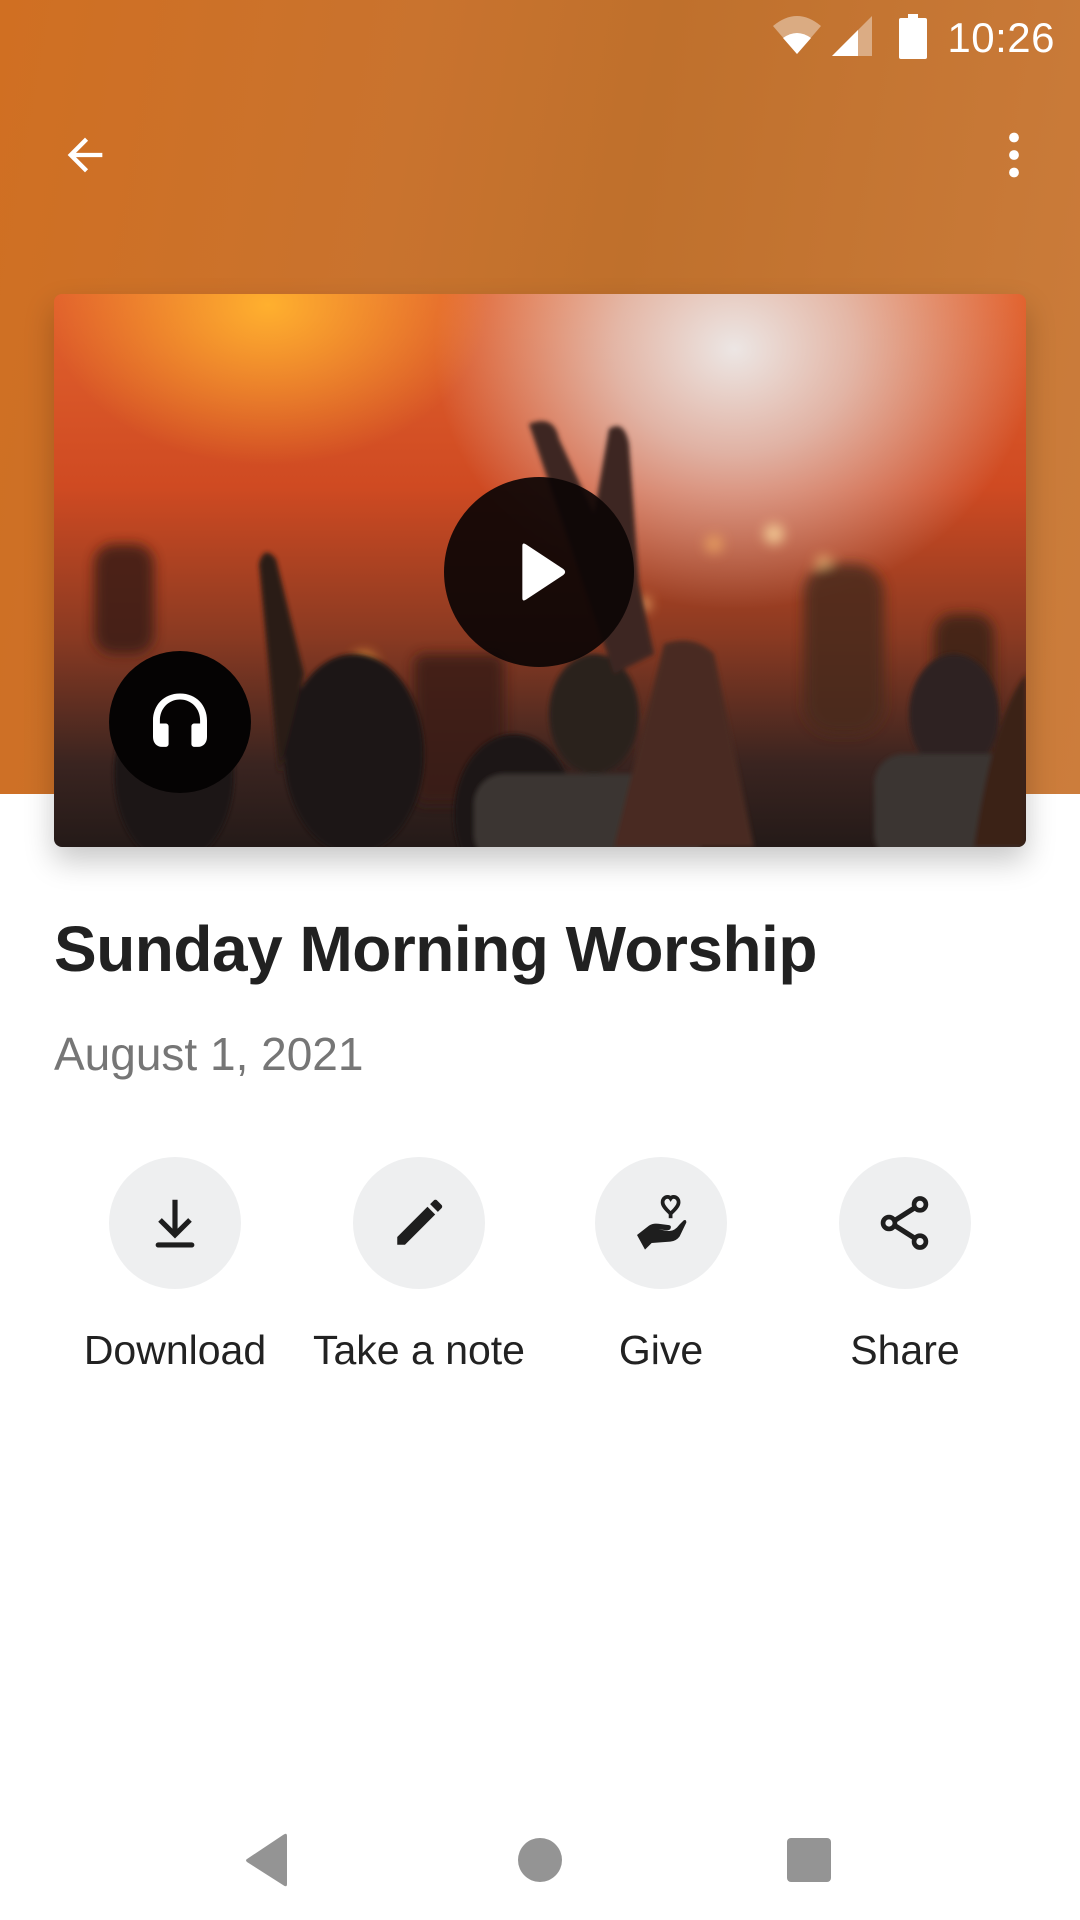 The width and height of the screenshot is (1080, 1920). I want to click on nav-recents-button, so click(809, 1860).